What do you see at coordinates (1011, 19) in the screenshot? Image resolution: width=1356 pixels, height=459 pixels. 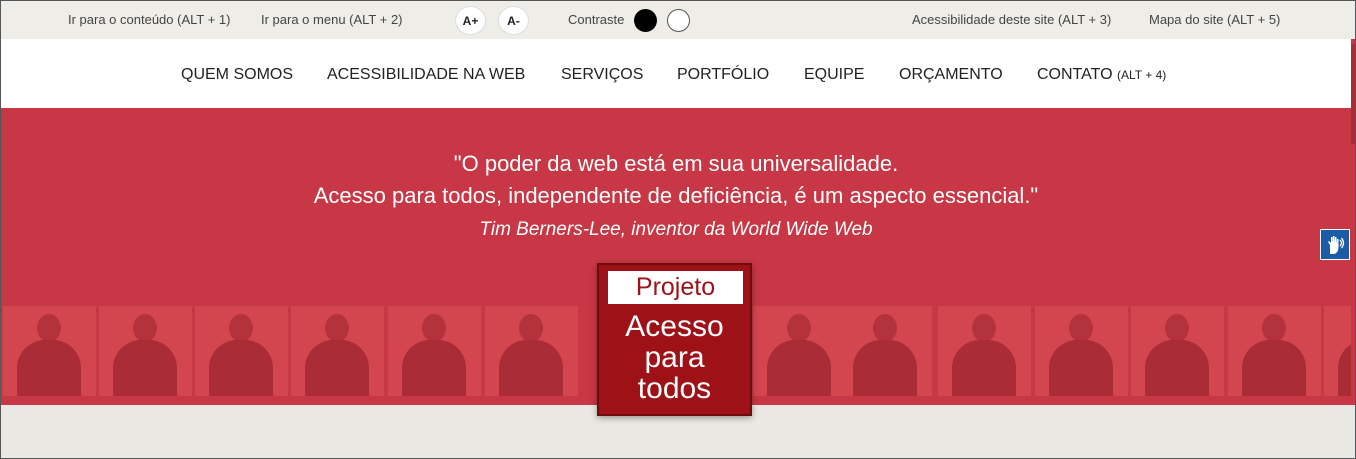 I see `accessibility-link: Acessibilidade deste site (ALT + 3)` at bounding box center [1011, 19].